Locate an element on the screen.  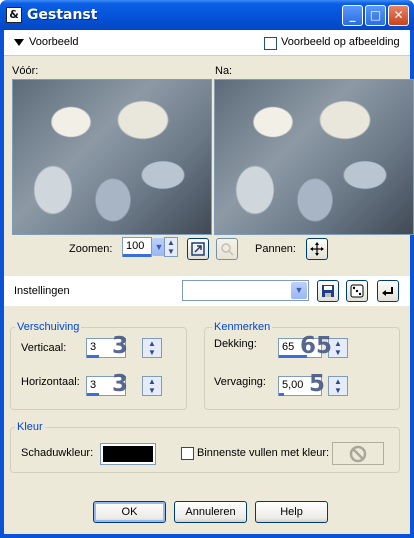
vertical-spinner: ▲ ▼ is located at coordinates (152, 348).